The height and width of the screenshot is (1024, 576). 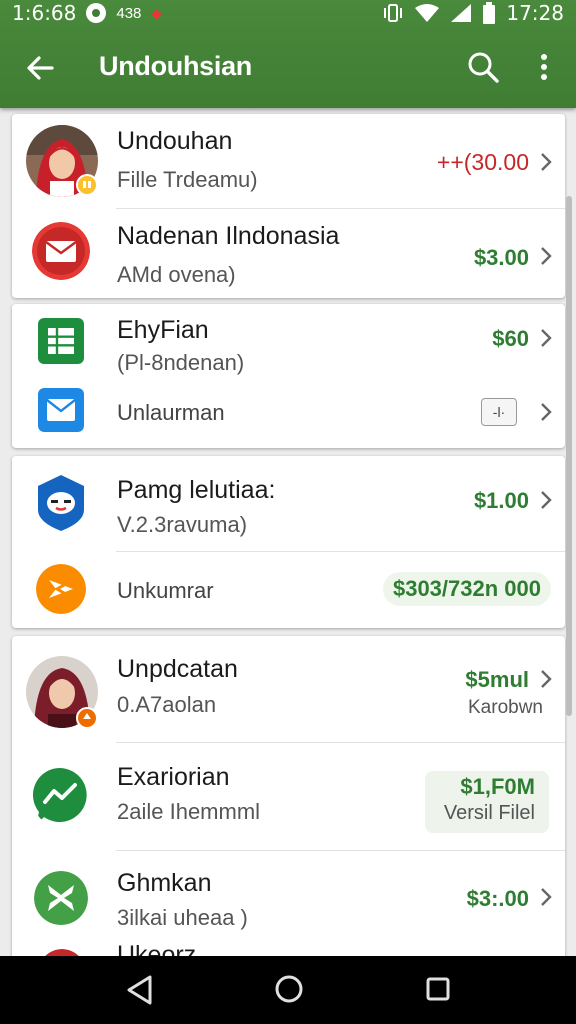 What do you see at coordinates (62, 161) in the screenshot?
I see `profile-avatar-red-hijab` at bounding box center [62, 161].